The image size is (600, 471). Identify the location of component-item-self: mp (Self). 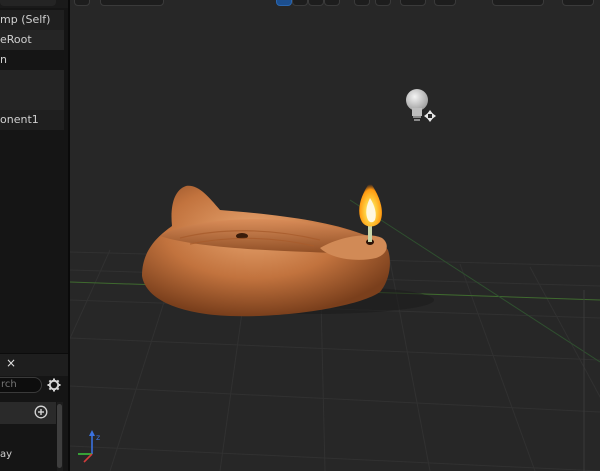
(32, 20).